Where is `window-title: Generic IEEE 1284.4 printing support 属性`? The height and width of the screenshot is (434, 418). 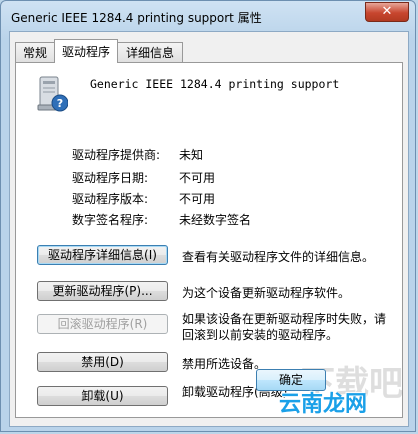 window-title: Generic IEEE 1284.4 printing support 属性 is located at coordinates (136, 18).